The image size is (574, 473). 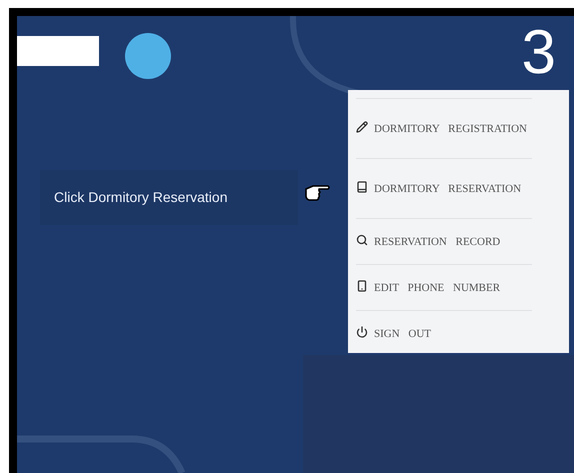 I want to click on search-icon, so click(x=362, y=240).